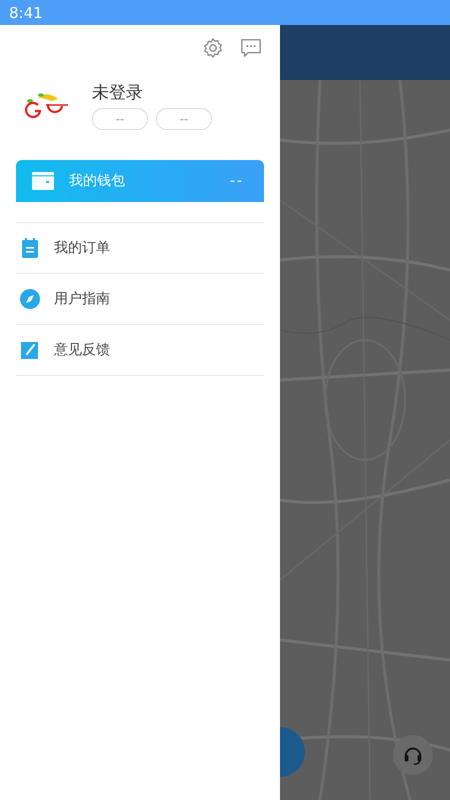 The width and height of the screenshot is (450, 800). I want to click on order-icon, so click(30, 248).